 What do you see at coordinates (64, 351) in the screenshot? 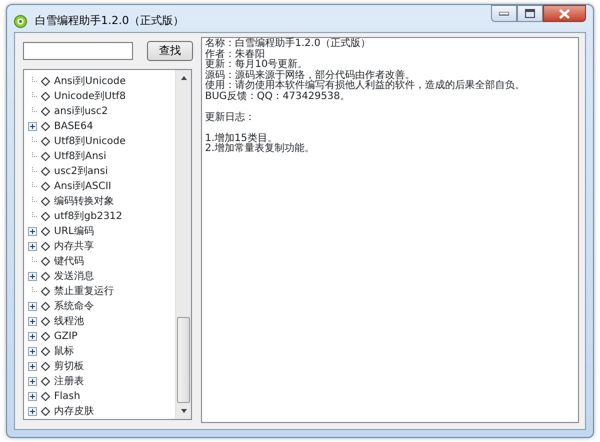
I see `tree-item: 鼠标` at bounding box center [64, 351].